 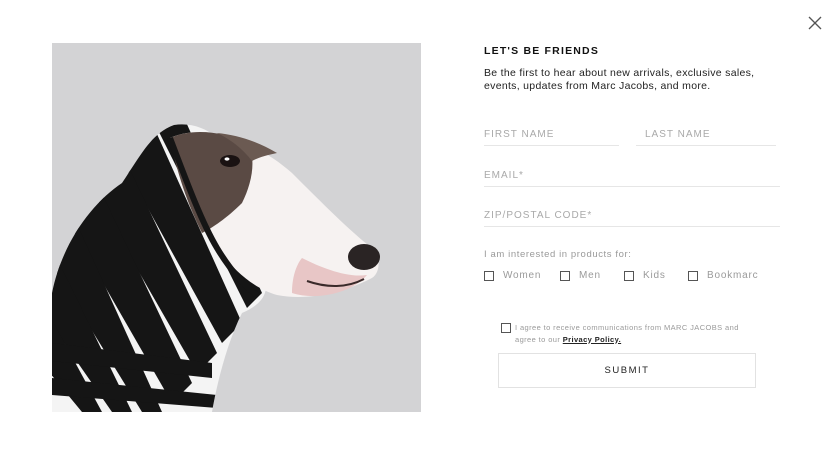 I want to click on first-name-field: FIRST NAME, so click(x=551, y=135).